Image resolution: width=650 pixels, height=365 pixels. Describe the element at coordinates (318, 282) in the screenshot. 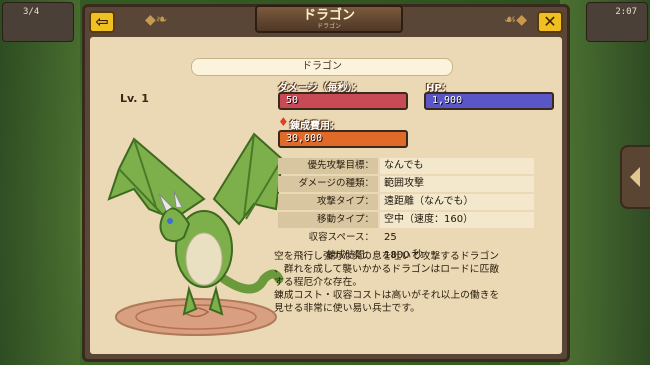

I see `description-line: する程厄介な存在。` at that location.